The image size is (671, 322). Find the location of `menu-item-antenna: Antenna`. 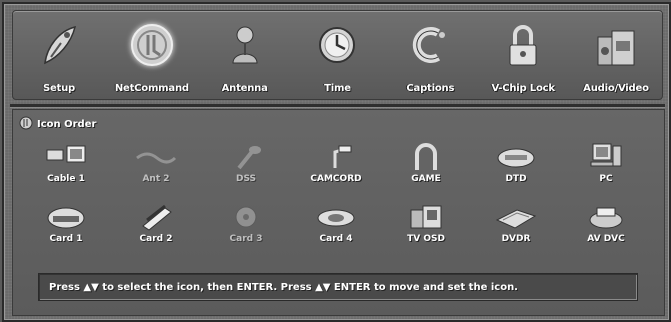

menu-item-antenna: Antenna is located at coordinates (245, 56).